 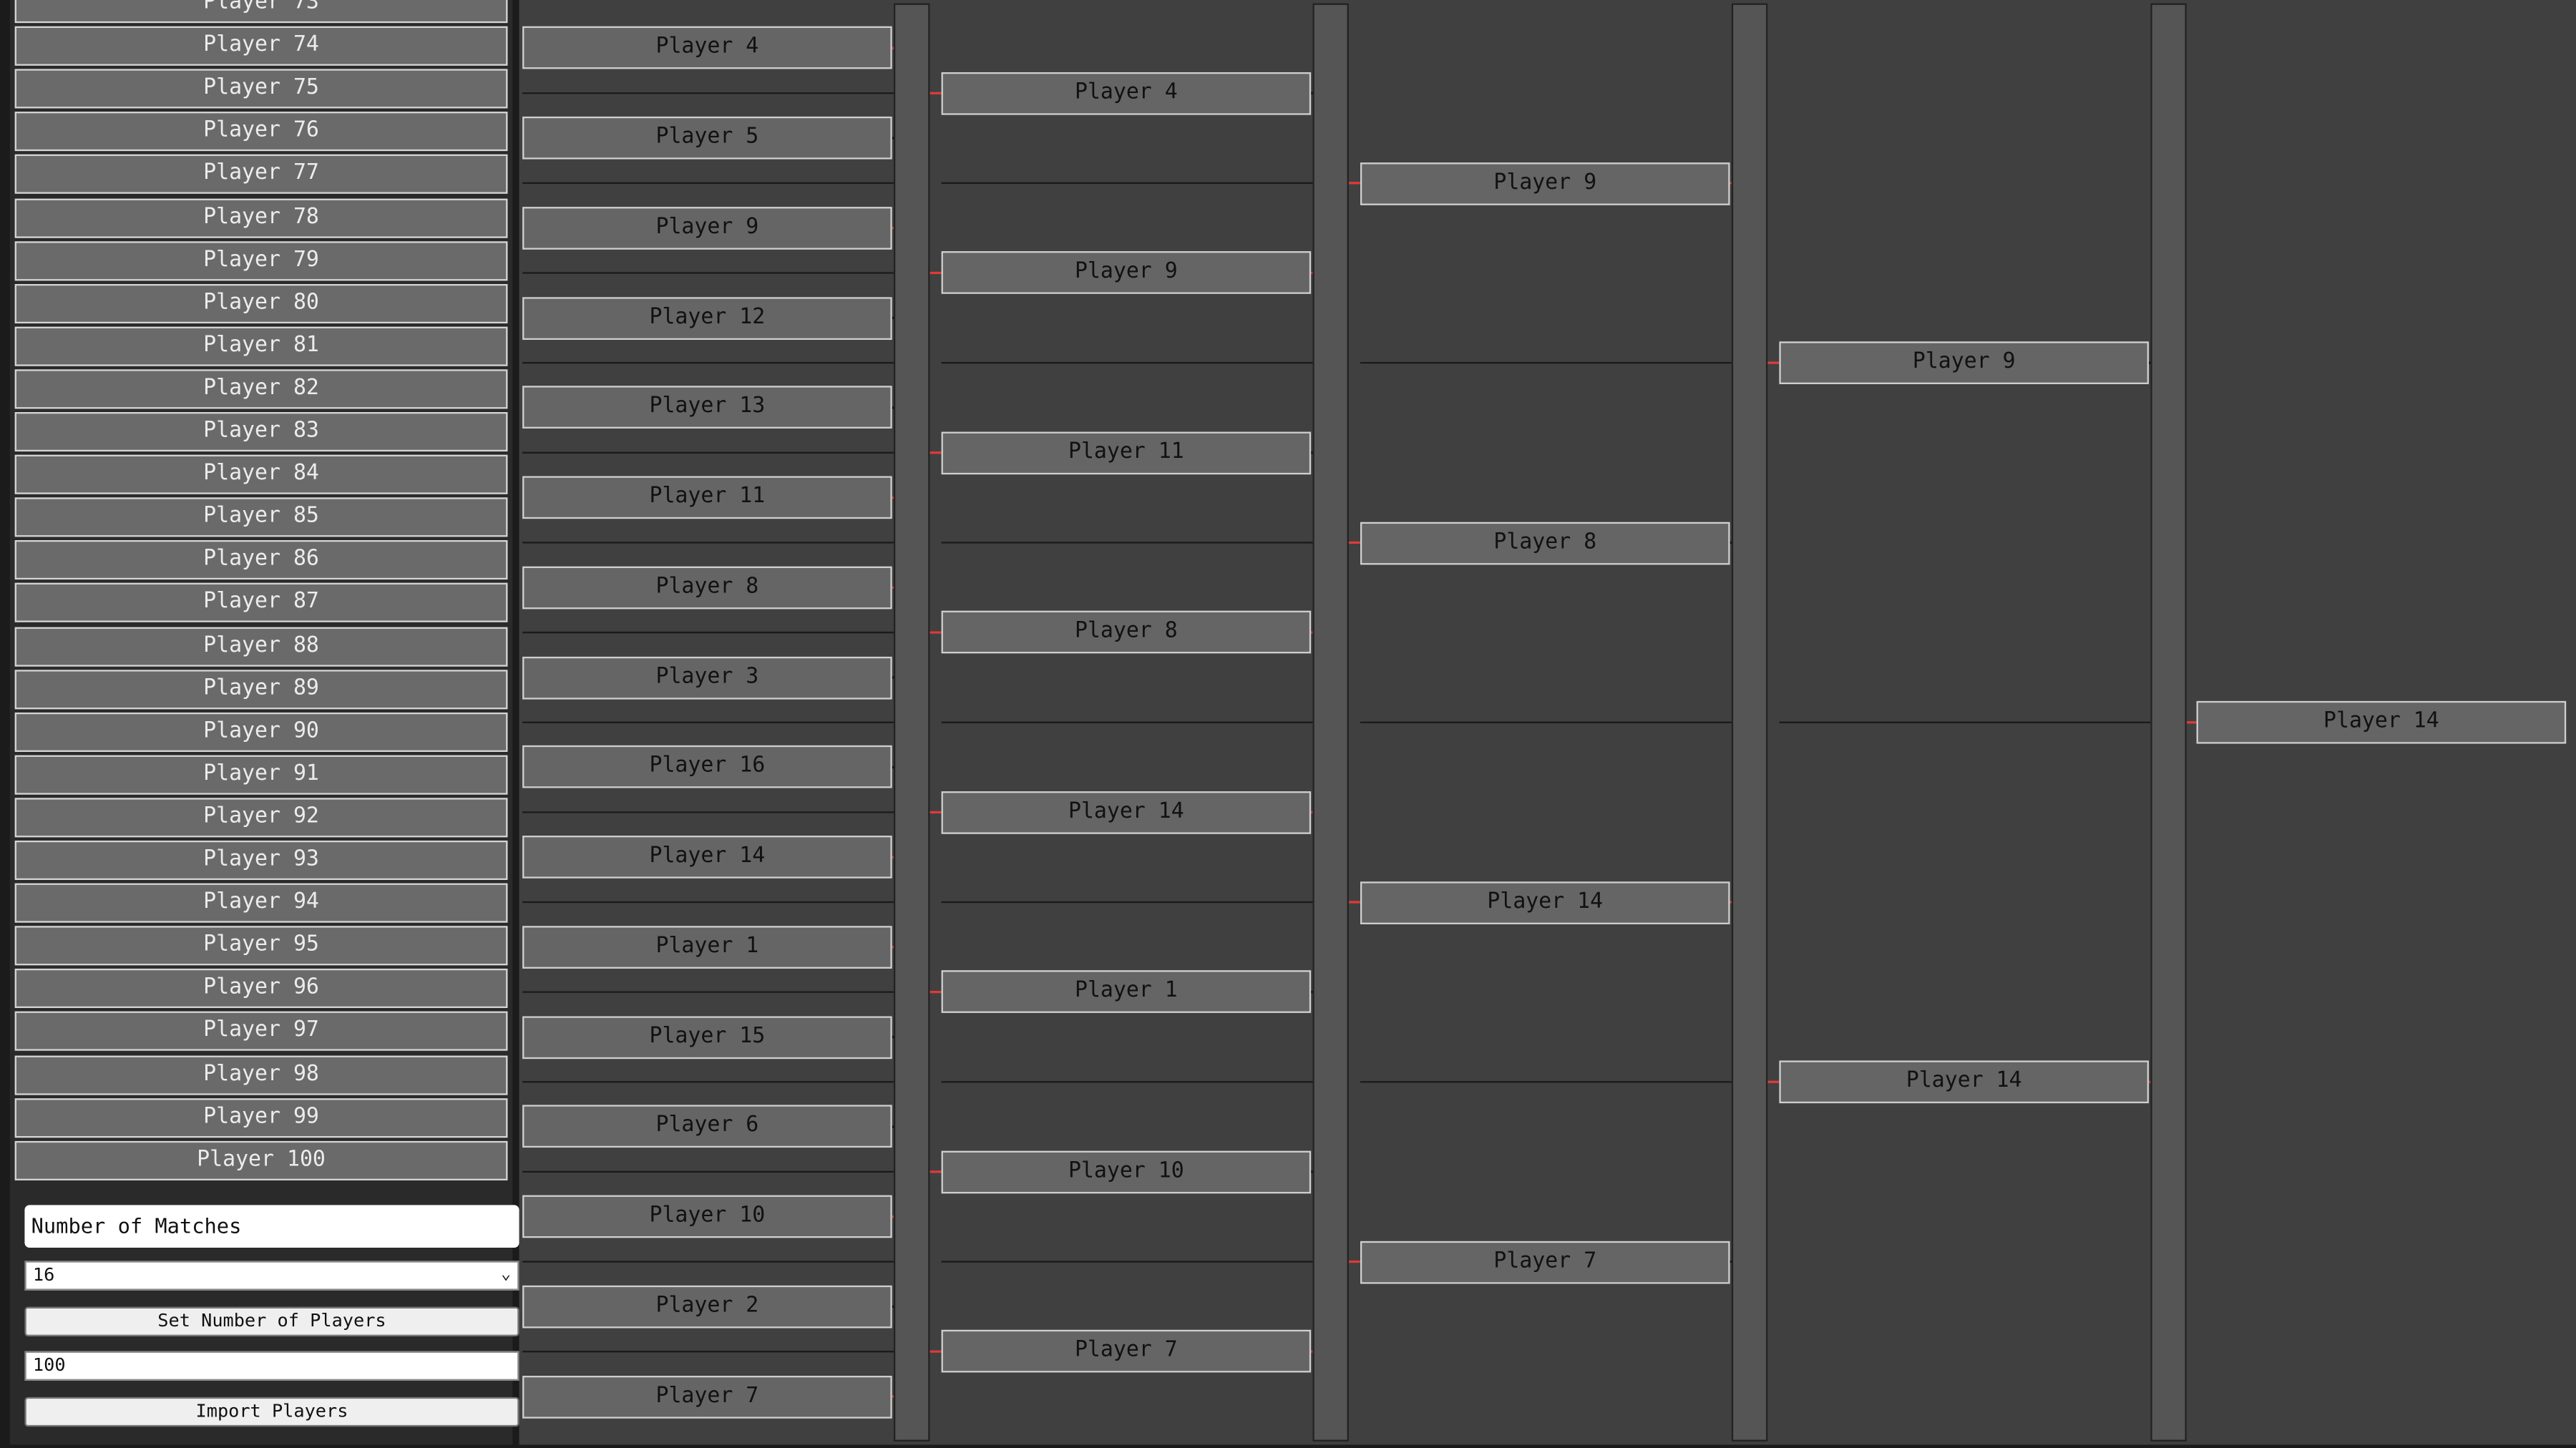 What do you see at coordinates (707, 1126) in the screenshot?
I see `bracket-slot: Player 6` at bounding box center [707, 1126].